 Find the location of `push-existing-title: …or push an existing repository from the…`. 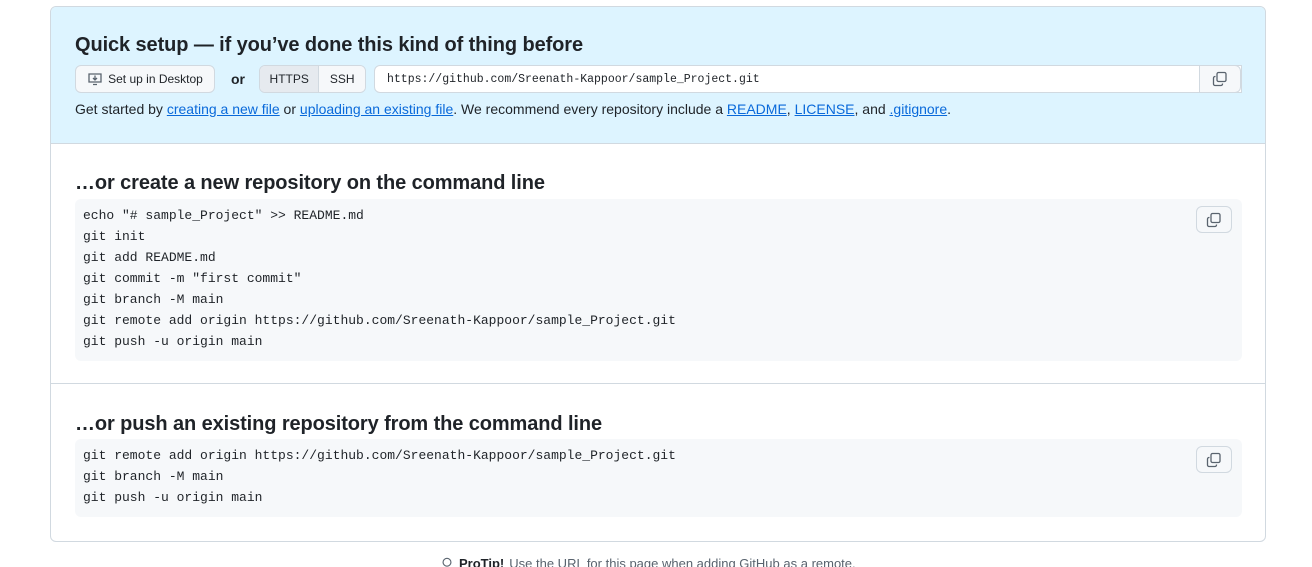

push-existing-title: …or push an existing repository from the… is located at coordinates (339, 424).